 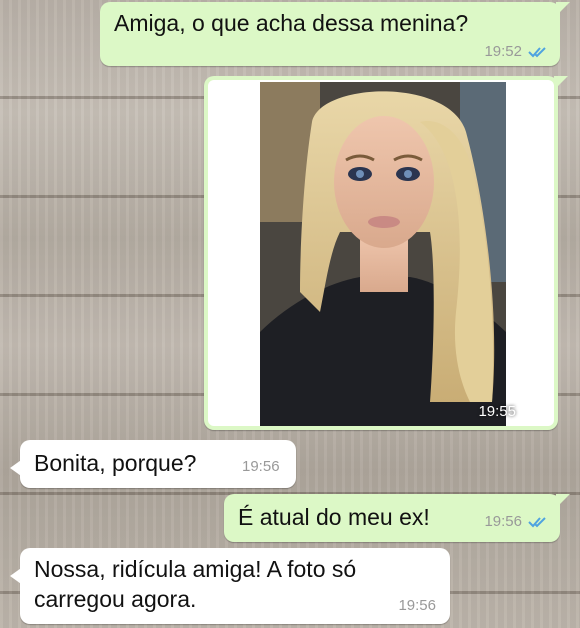 I want to click on outgoing-message: Amiga, o que acha dessa menina? 19:52, so click(x=335, y=34).